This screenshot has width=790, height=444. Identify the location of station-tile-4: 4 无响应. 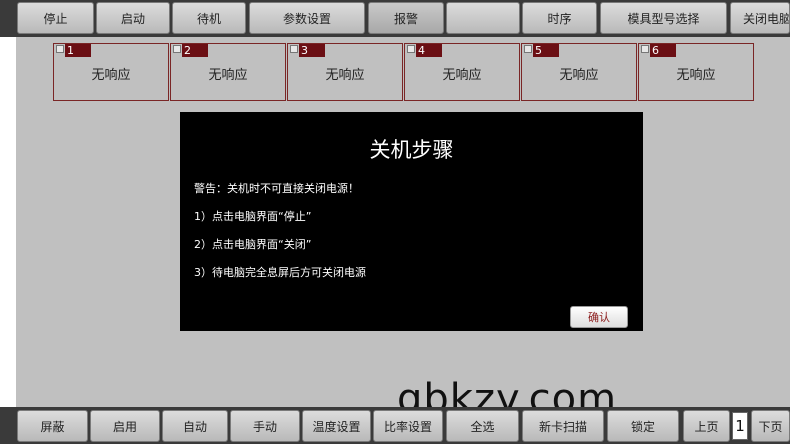
(462, 72).